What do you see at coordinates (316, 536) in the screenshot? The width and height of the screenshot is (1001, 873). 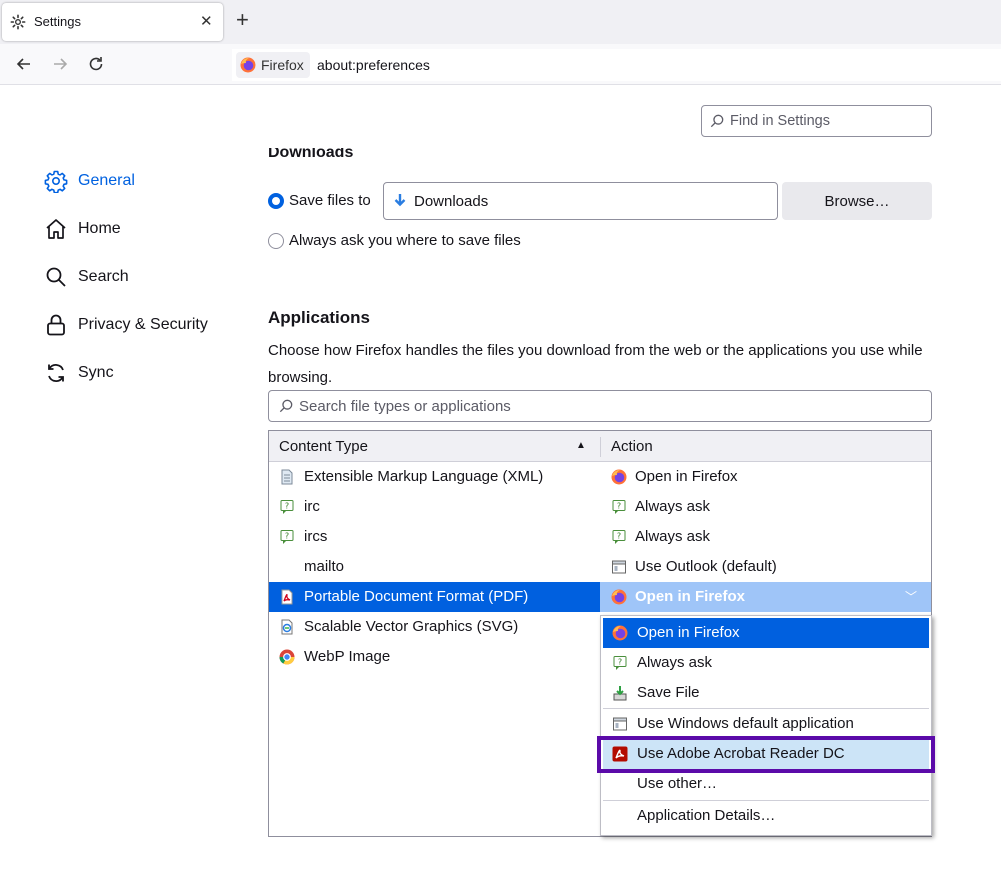 I see `content-type-label: ircs` at bounding box center [316, 536].